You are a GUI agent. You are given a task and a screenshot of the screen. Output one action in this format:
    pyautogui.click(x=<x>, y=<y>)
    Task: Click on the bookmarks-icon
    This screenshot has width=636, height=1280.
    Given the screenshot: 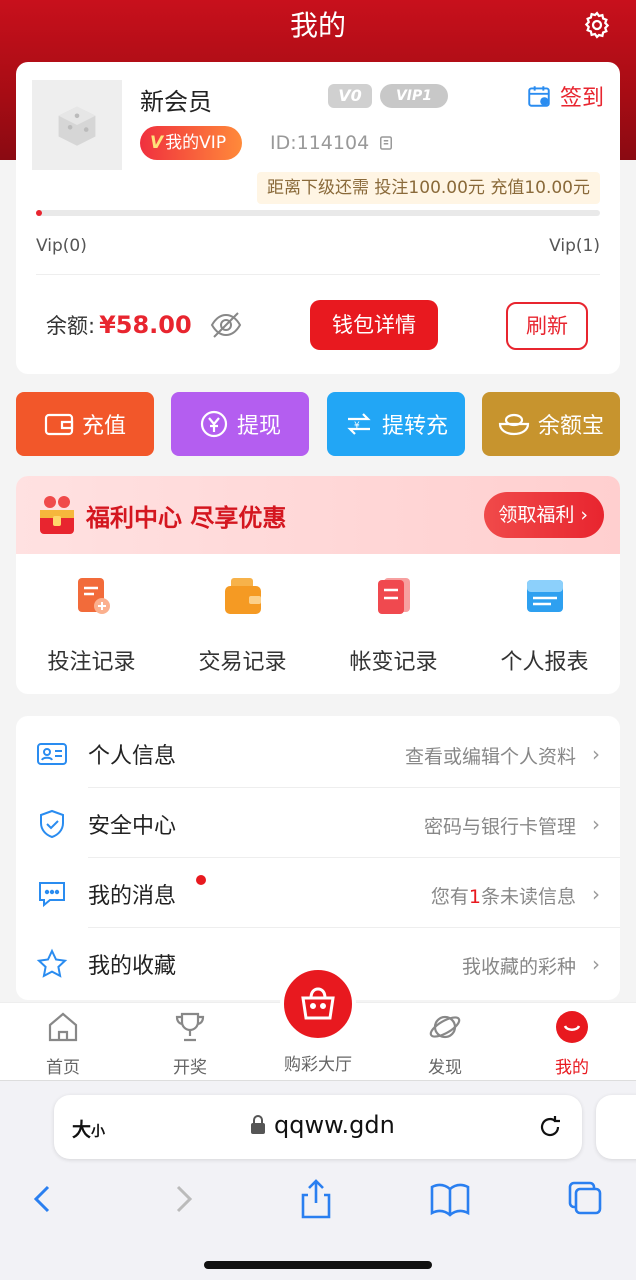 What is the action you would take?
    pyautogui.click(x=450, y=1199)
    